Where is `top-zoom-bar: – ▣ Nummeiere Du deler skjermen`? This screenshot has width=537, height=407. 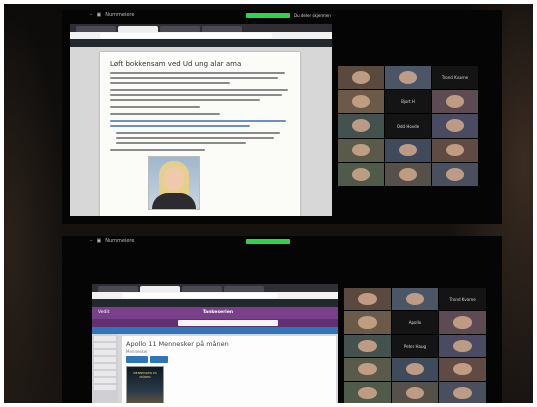
top-zoom-bar: – ▣ Nummeiere Du deler skjermen is located at coordinates (282, 15).